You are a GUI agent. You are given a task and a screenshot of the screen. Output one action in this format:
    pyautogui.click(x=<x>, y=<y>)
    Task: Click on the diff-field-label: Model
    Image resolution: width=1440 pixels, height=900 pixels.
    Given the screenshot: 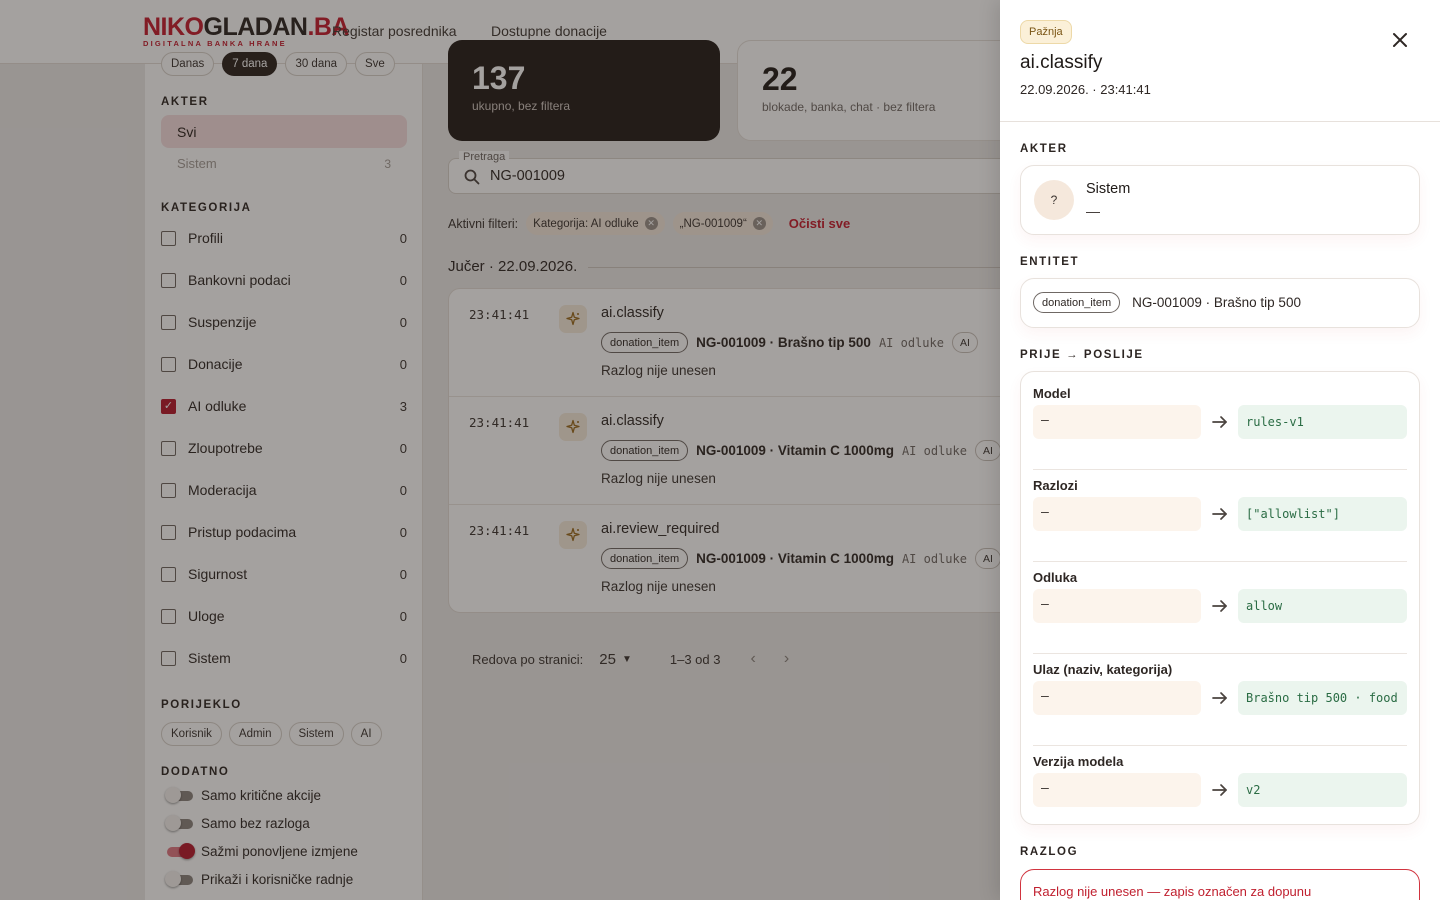 What is the action you would take?
    pyautogui.click(x=1052, y=393)
    